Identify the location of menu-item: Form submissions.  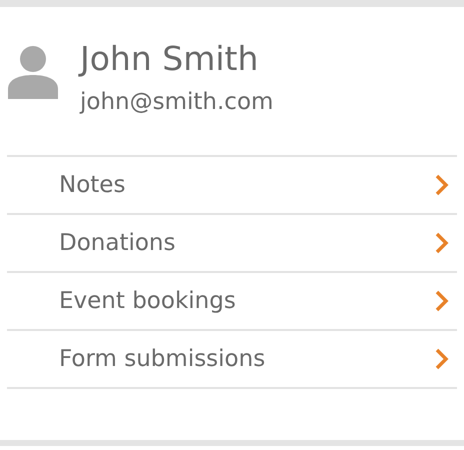
(232, 360).